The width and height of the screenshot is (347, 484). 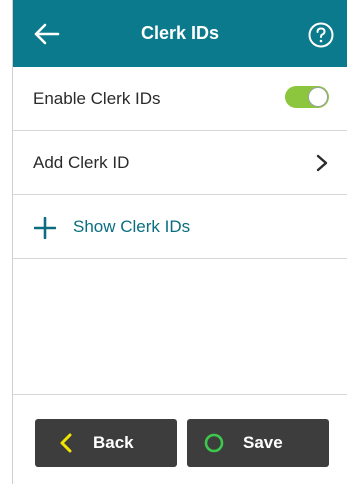 What do you see at coordinates (180, 163) in the screenshot?
I see `add-clerk-id-row: Add Clerk ID` at bounding box center [180, 163].